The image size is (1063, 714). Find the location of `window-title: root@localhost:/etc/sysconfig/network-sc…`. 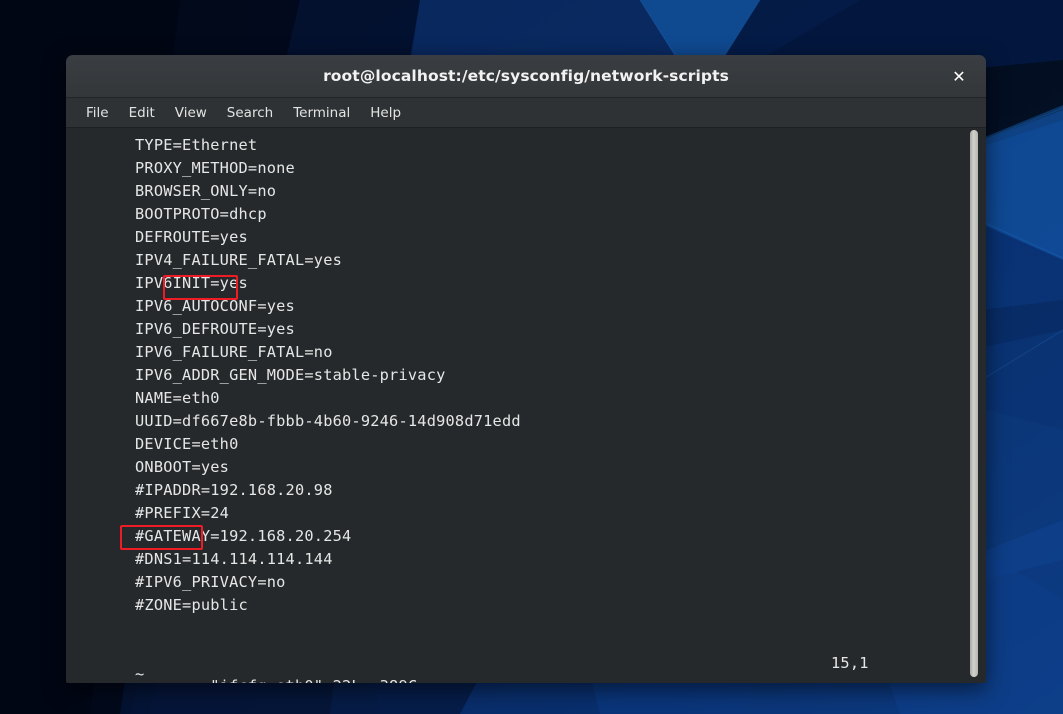

window-title: root@localhost:/etc/sysconfig/network-sc… is located at coordinates (526, 76).